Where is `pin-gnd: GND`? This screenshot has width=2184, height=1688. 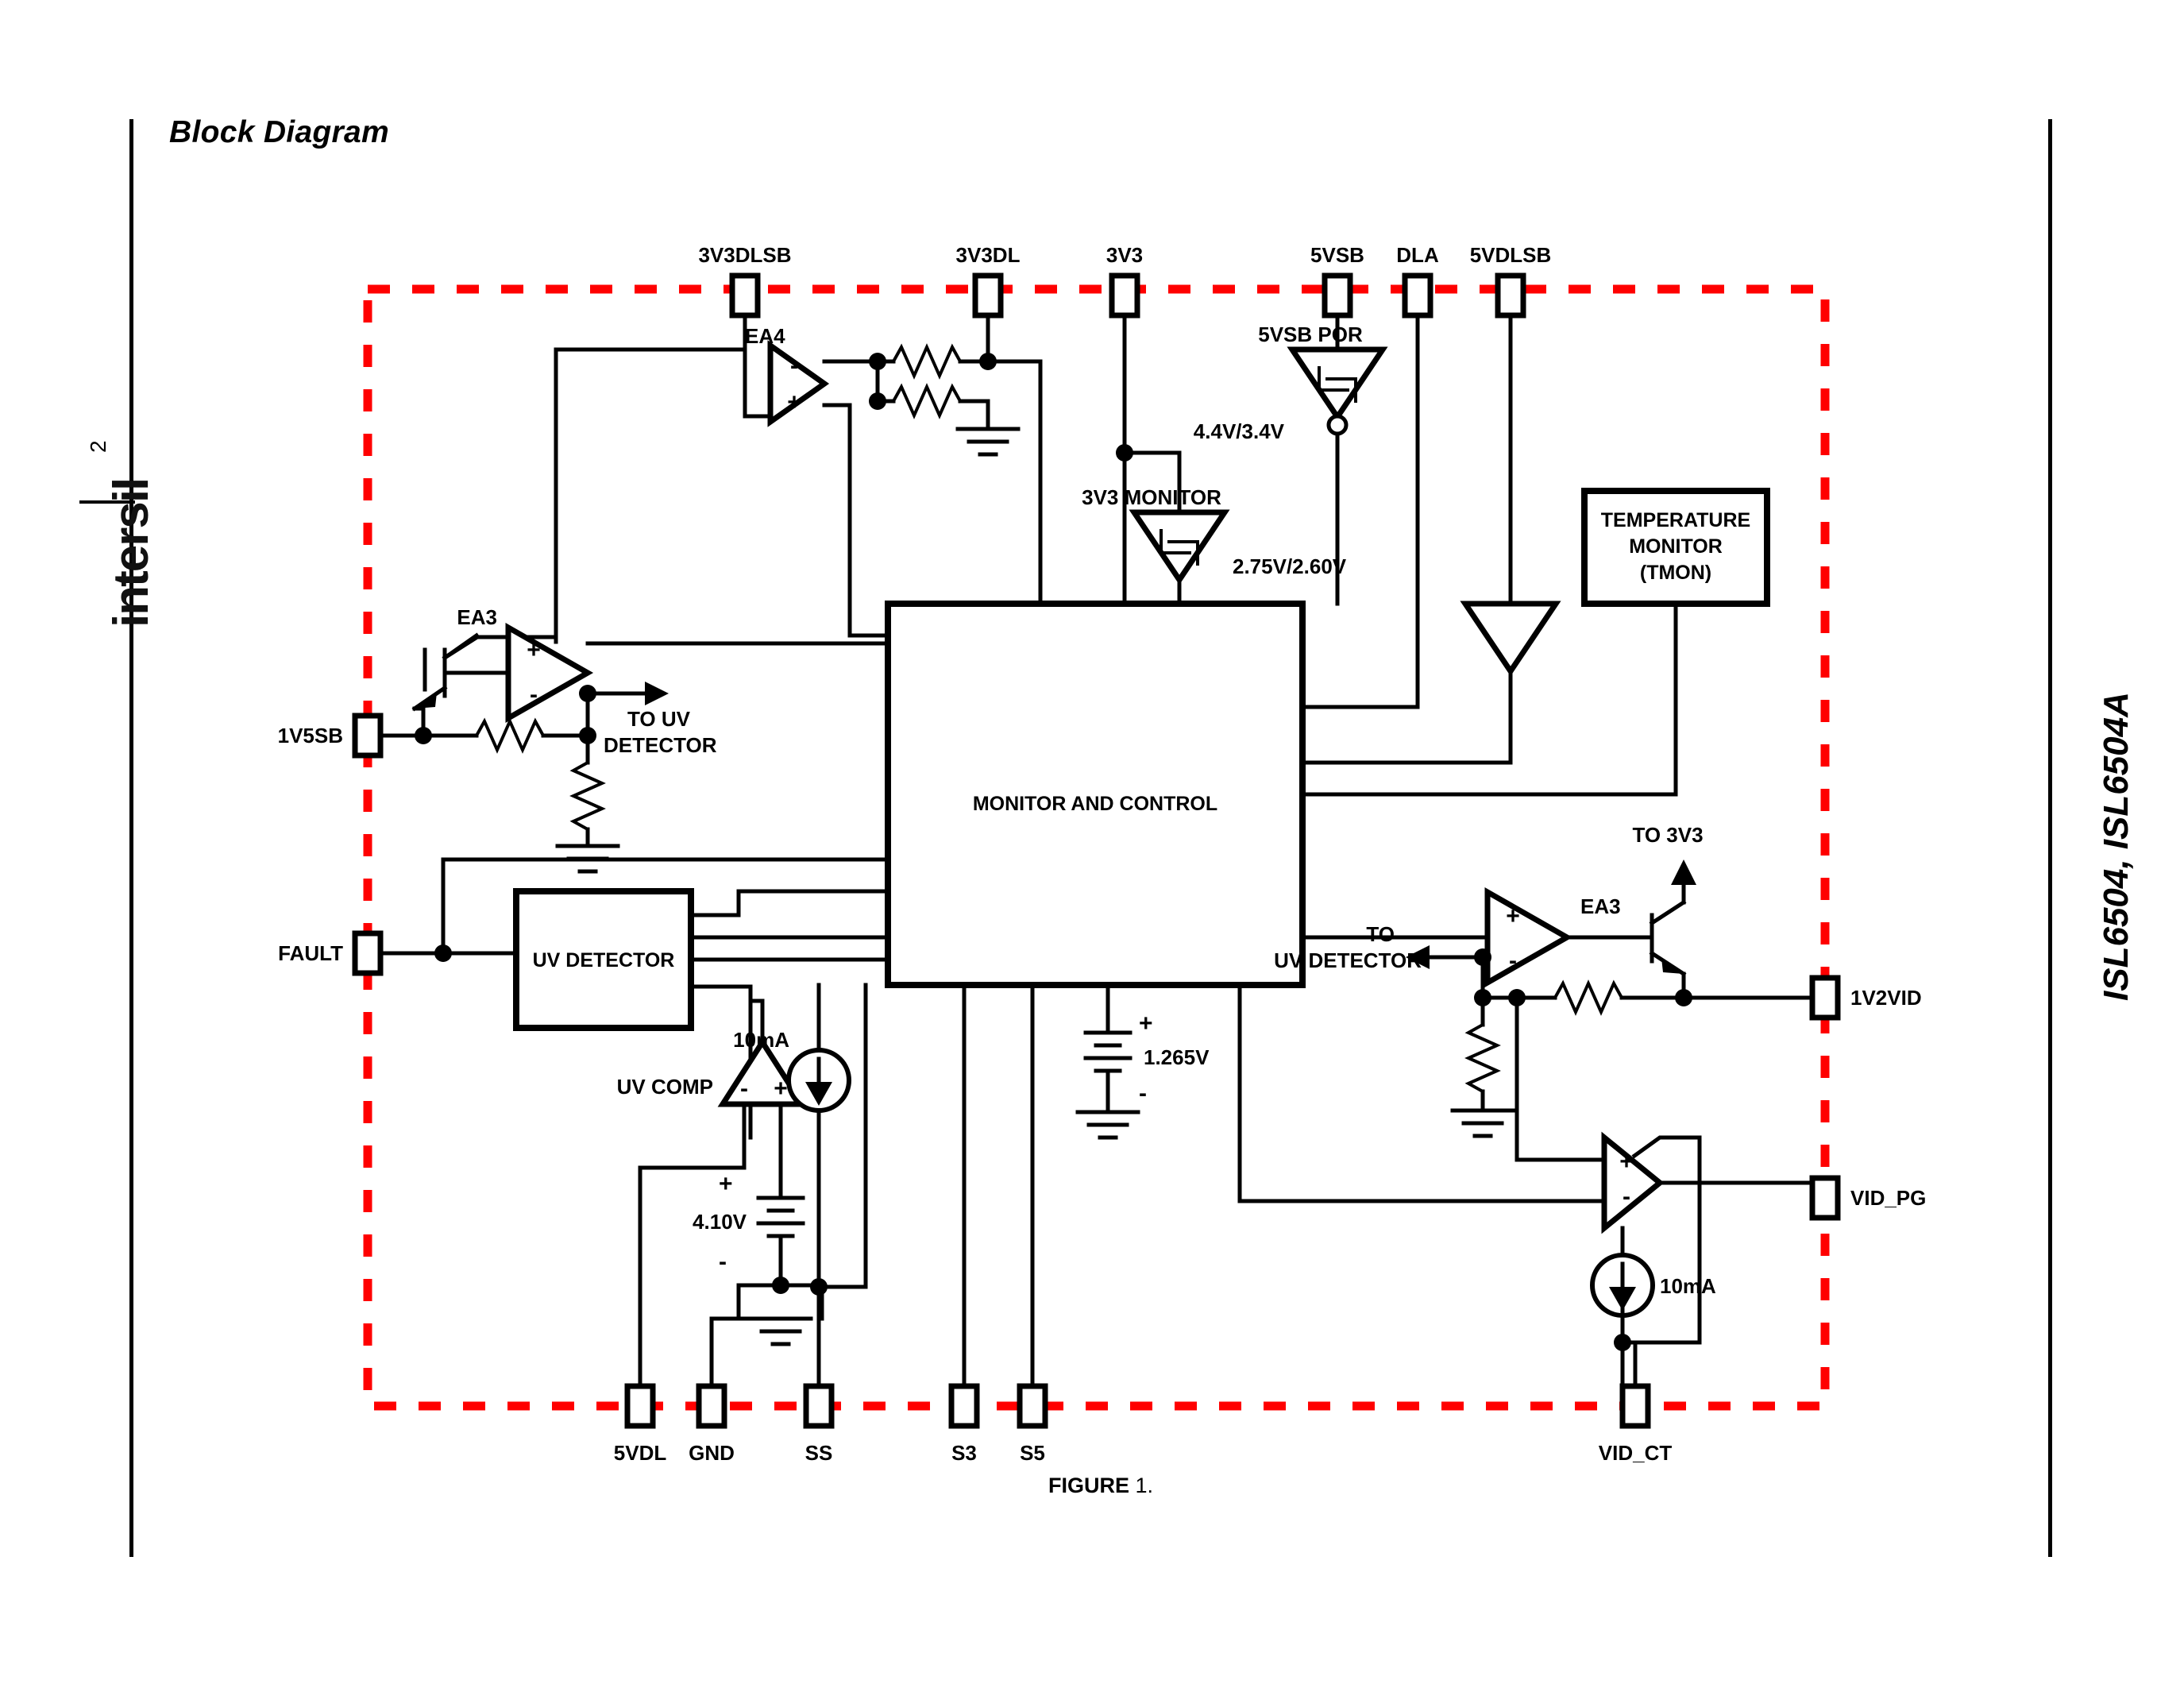
pin-gnd: GND is located at coordinates (712, 1424).